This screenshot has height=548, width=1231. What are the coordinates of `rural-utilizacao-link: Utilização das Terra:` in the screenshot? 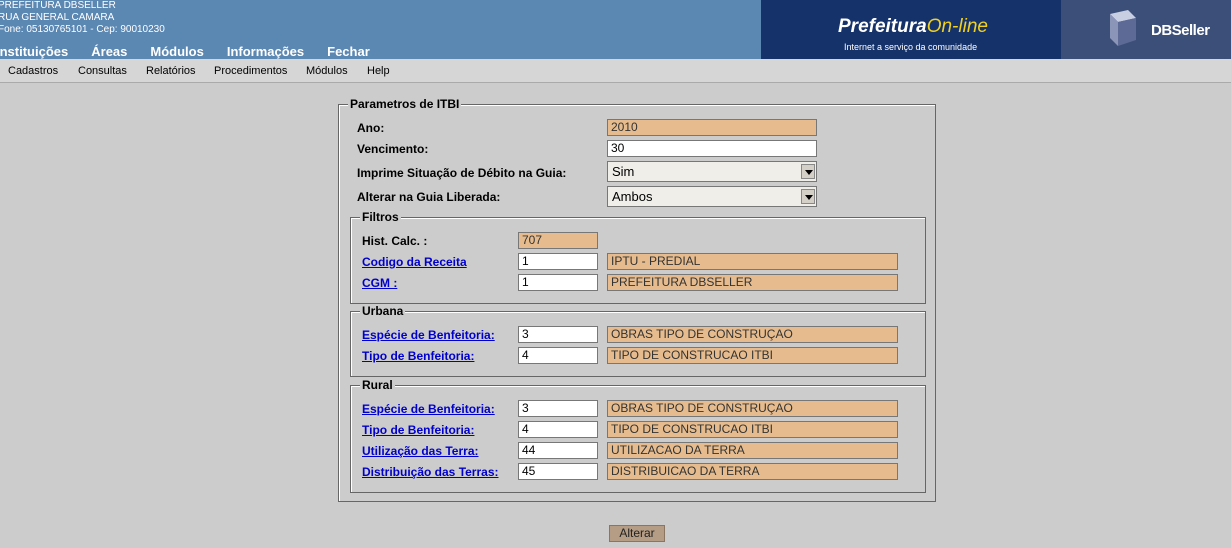 It's located at (420, 451).